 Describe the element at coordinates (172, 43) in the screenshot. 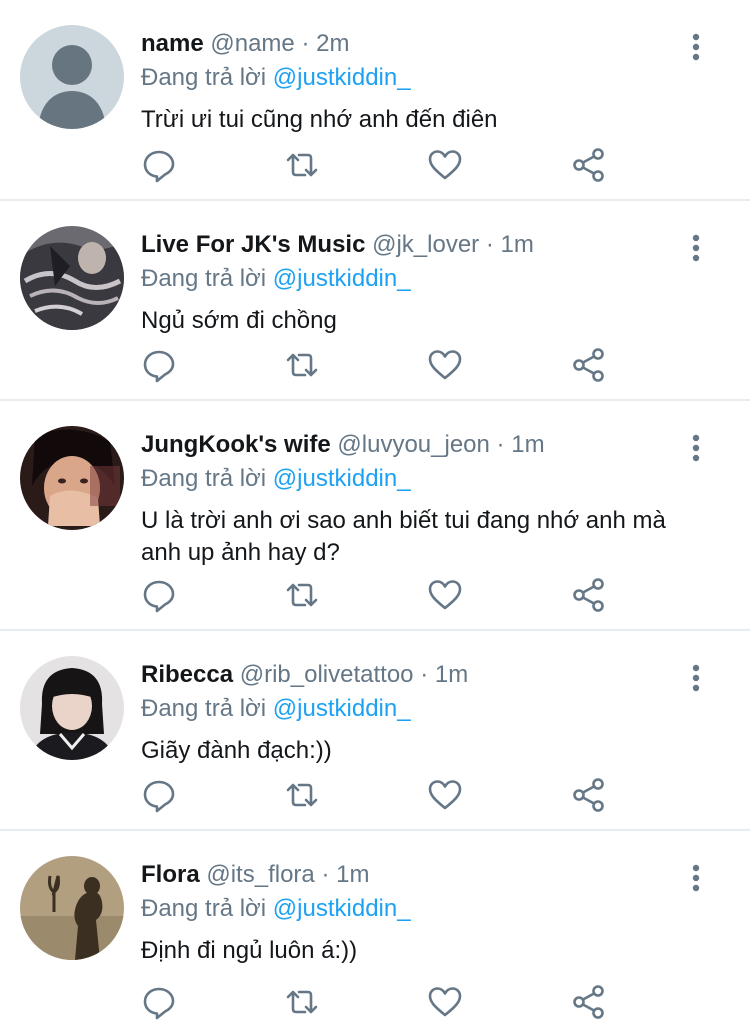

I see `display-name: name` at that location.